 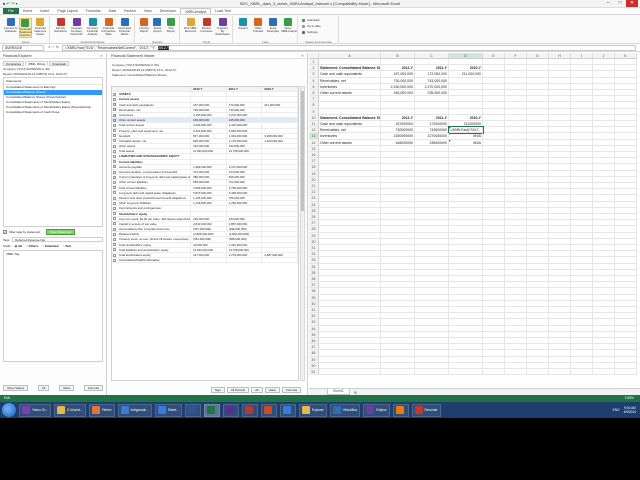 I want to click on clock: 9:04 AM 4/9/2014, so click(x=630, y=410).